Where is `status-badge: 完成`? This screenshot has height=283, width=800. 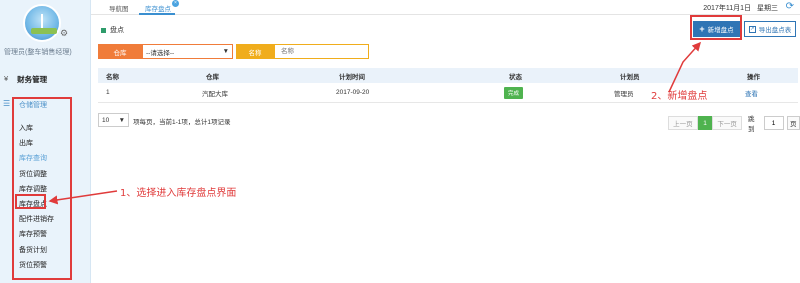 status-badge: 完成 is located at coordinates (514, 92).